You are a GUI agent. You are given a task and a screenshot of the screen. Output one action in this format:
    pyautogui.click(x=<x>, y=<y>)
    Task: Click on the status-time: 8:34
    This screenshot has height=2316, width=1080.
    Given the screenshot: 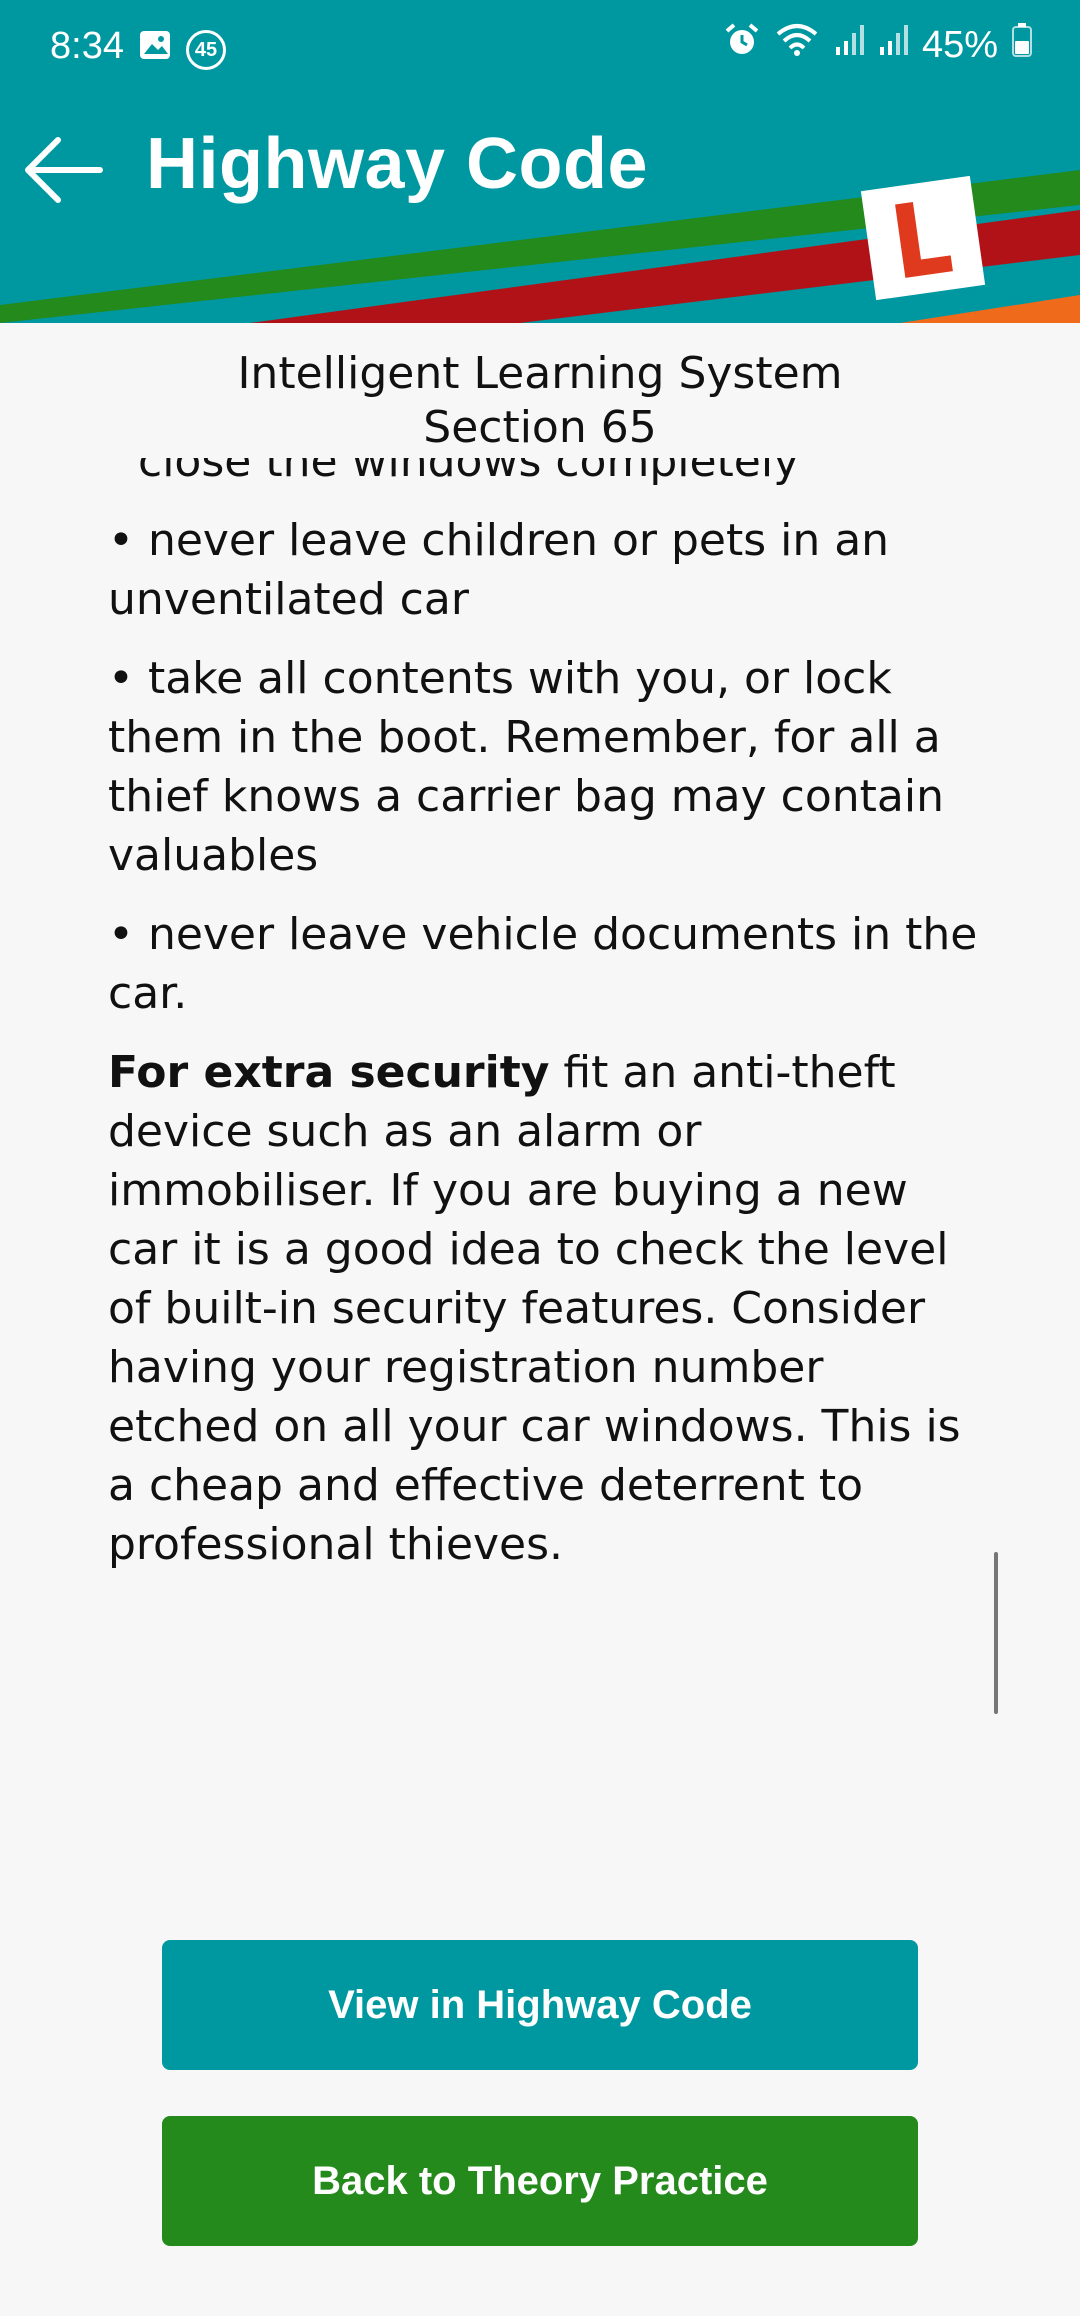 What is the action you would take?
    pyautogui.click(x=87, y=46)
    